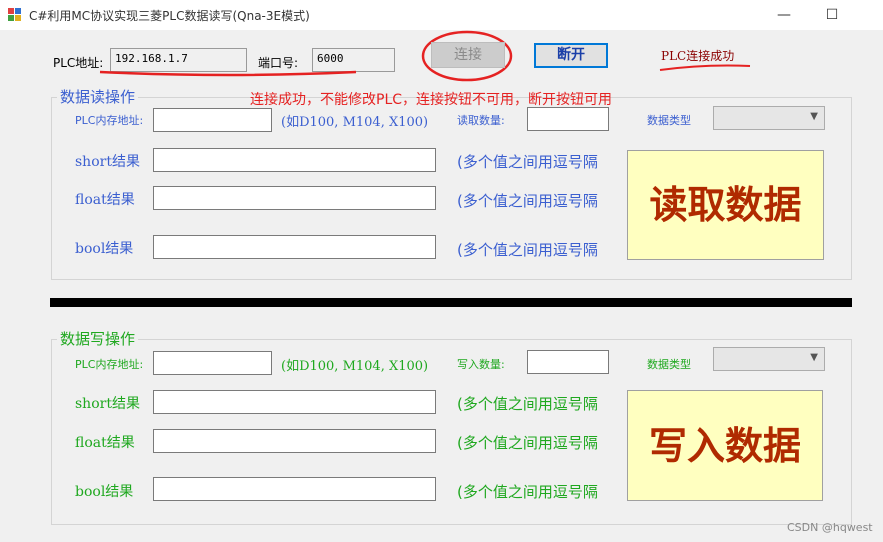 Image resolution: width=883 pixels, height=542 pixels. I want to click on read-count-input, so click(568, 119).